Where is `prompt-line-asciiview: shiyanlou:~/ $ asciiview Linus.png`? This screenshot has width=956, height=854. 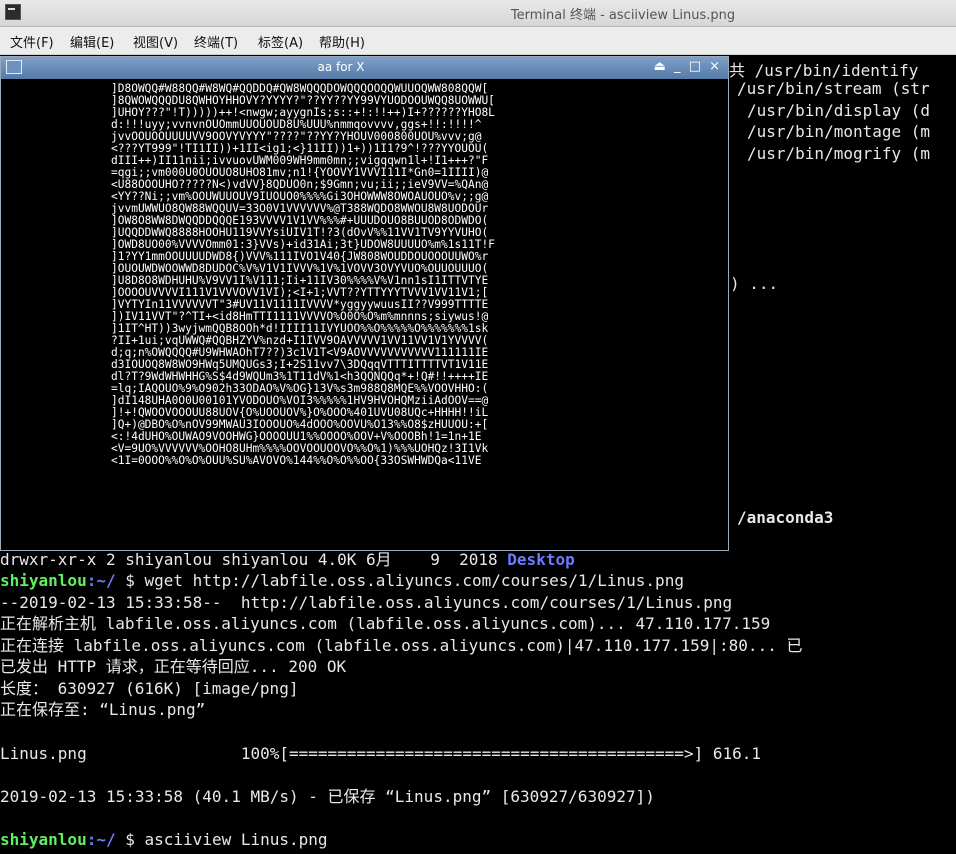 prompt-line-asciiview: shiyanlou:~/ $ asciiview Linus.png is located at coordinates (164, 840).